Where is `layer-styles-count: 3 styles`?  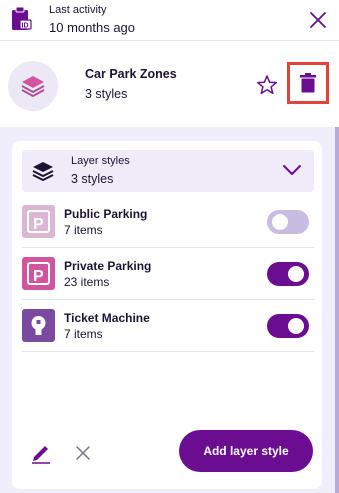 layer-styles-count: 3 styles is located at coordinates (92, 179).